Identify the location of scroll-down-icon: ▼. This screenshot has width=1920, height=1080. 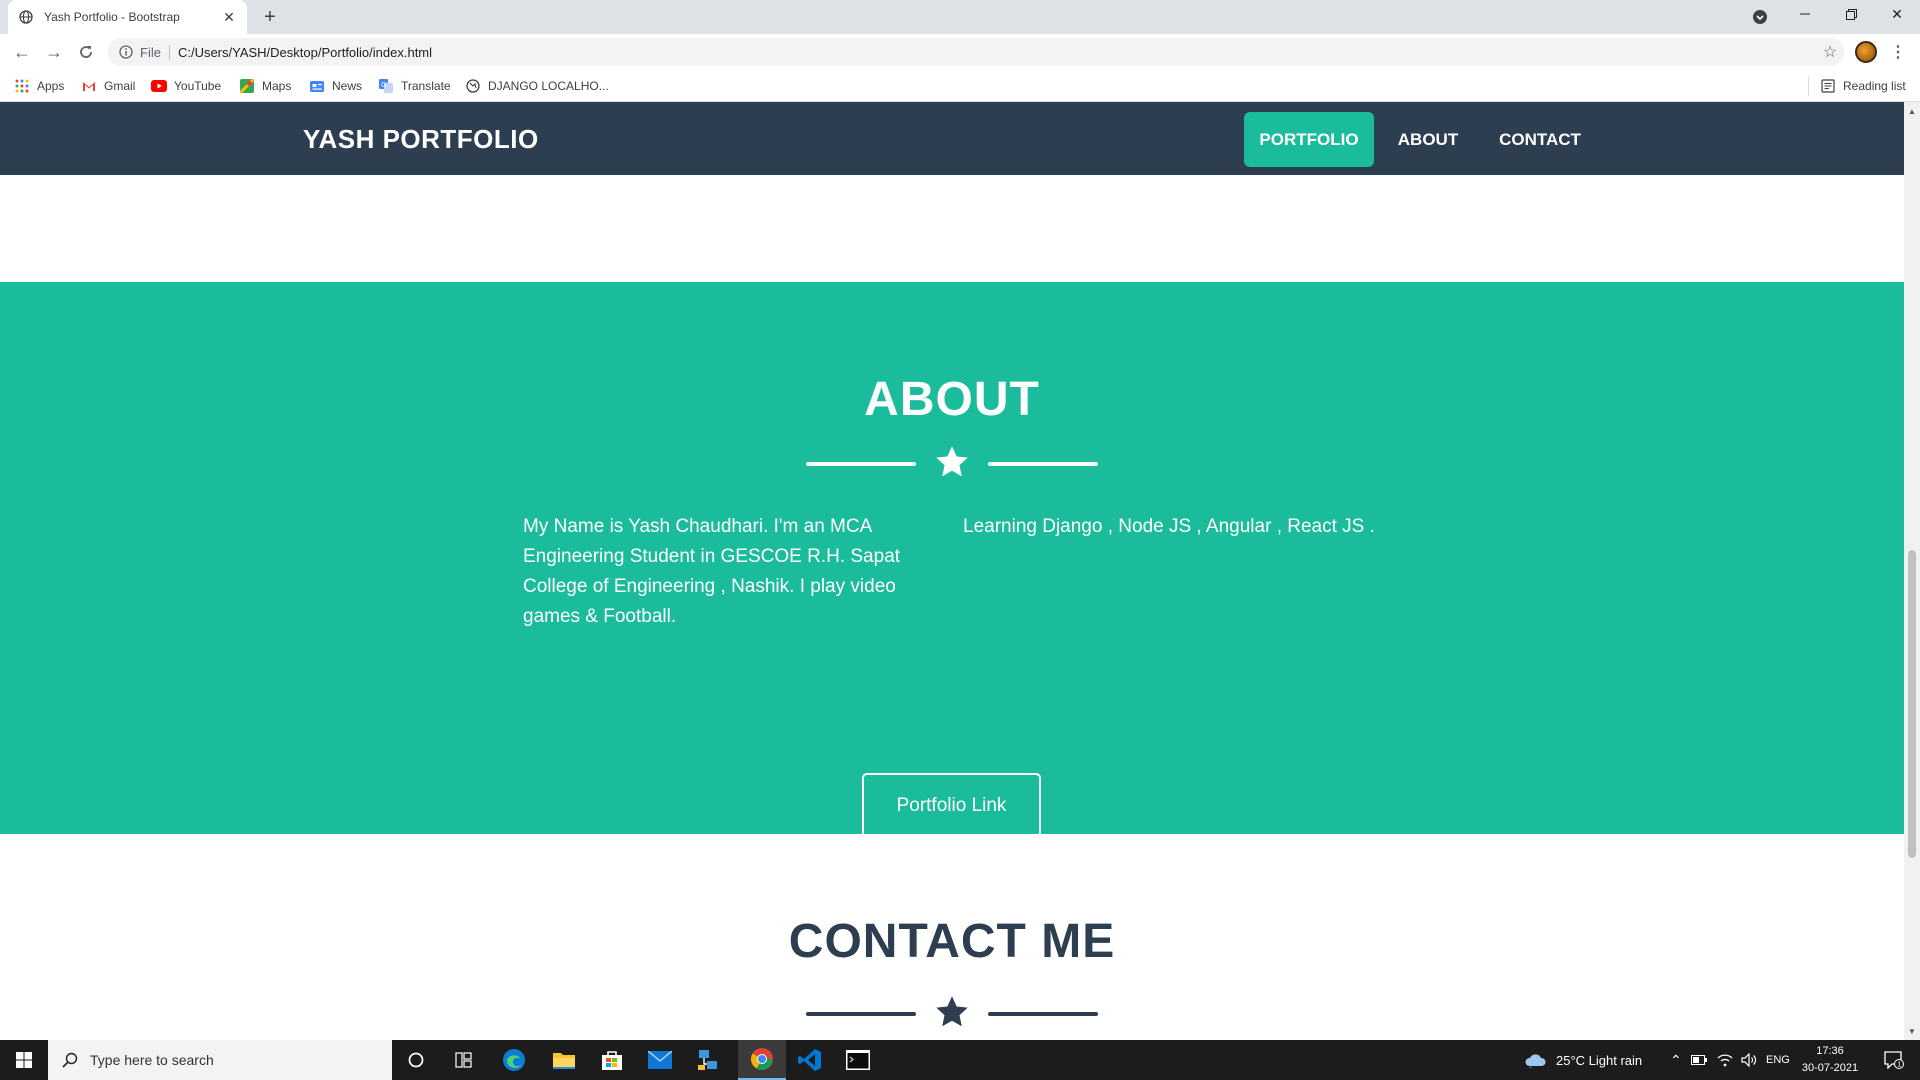
(1912, 1031).